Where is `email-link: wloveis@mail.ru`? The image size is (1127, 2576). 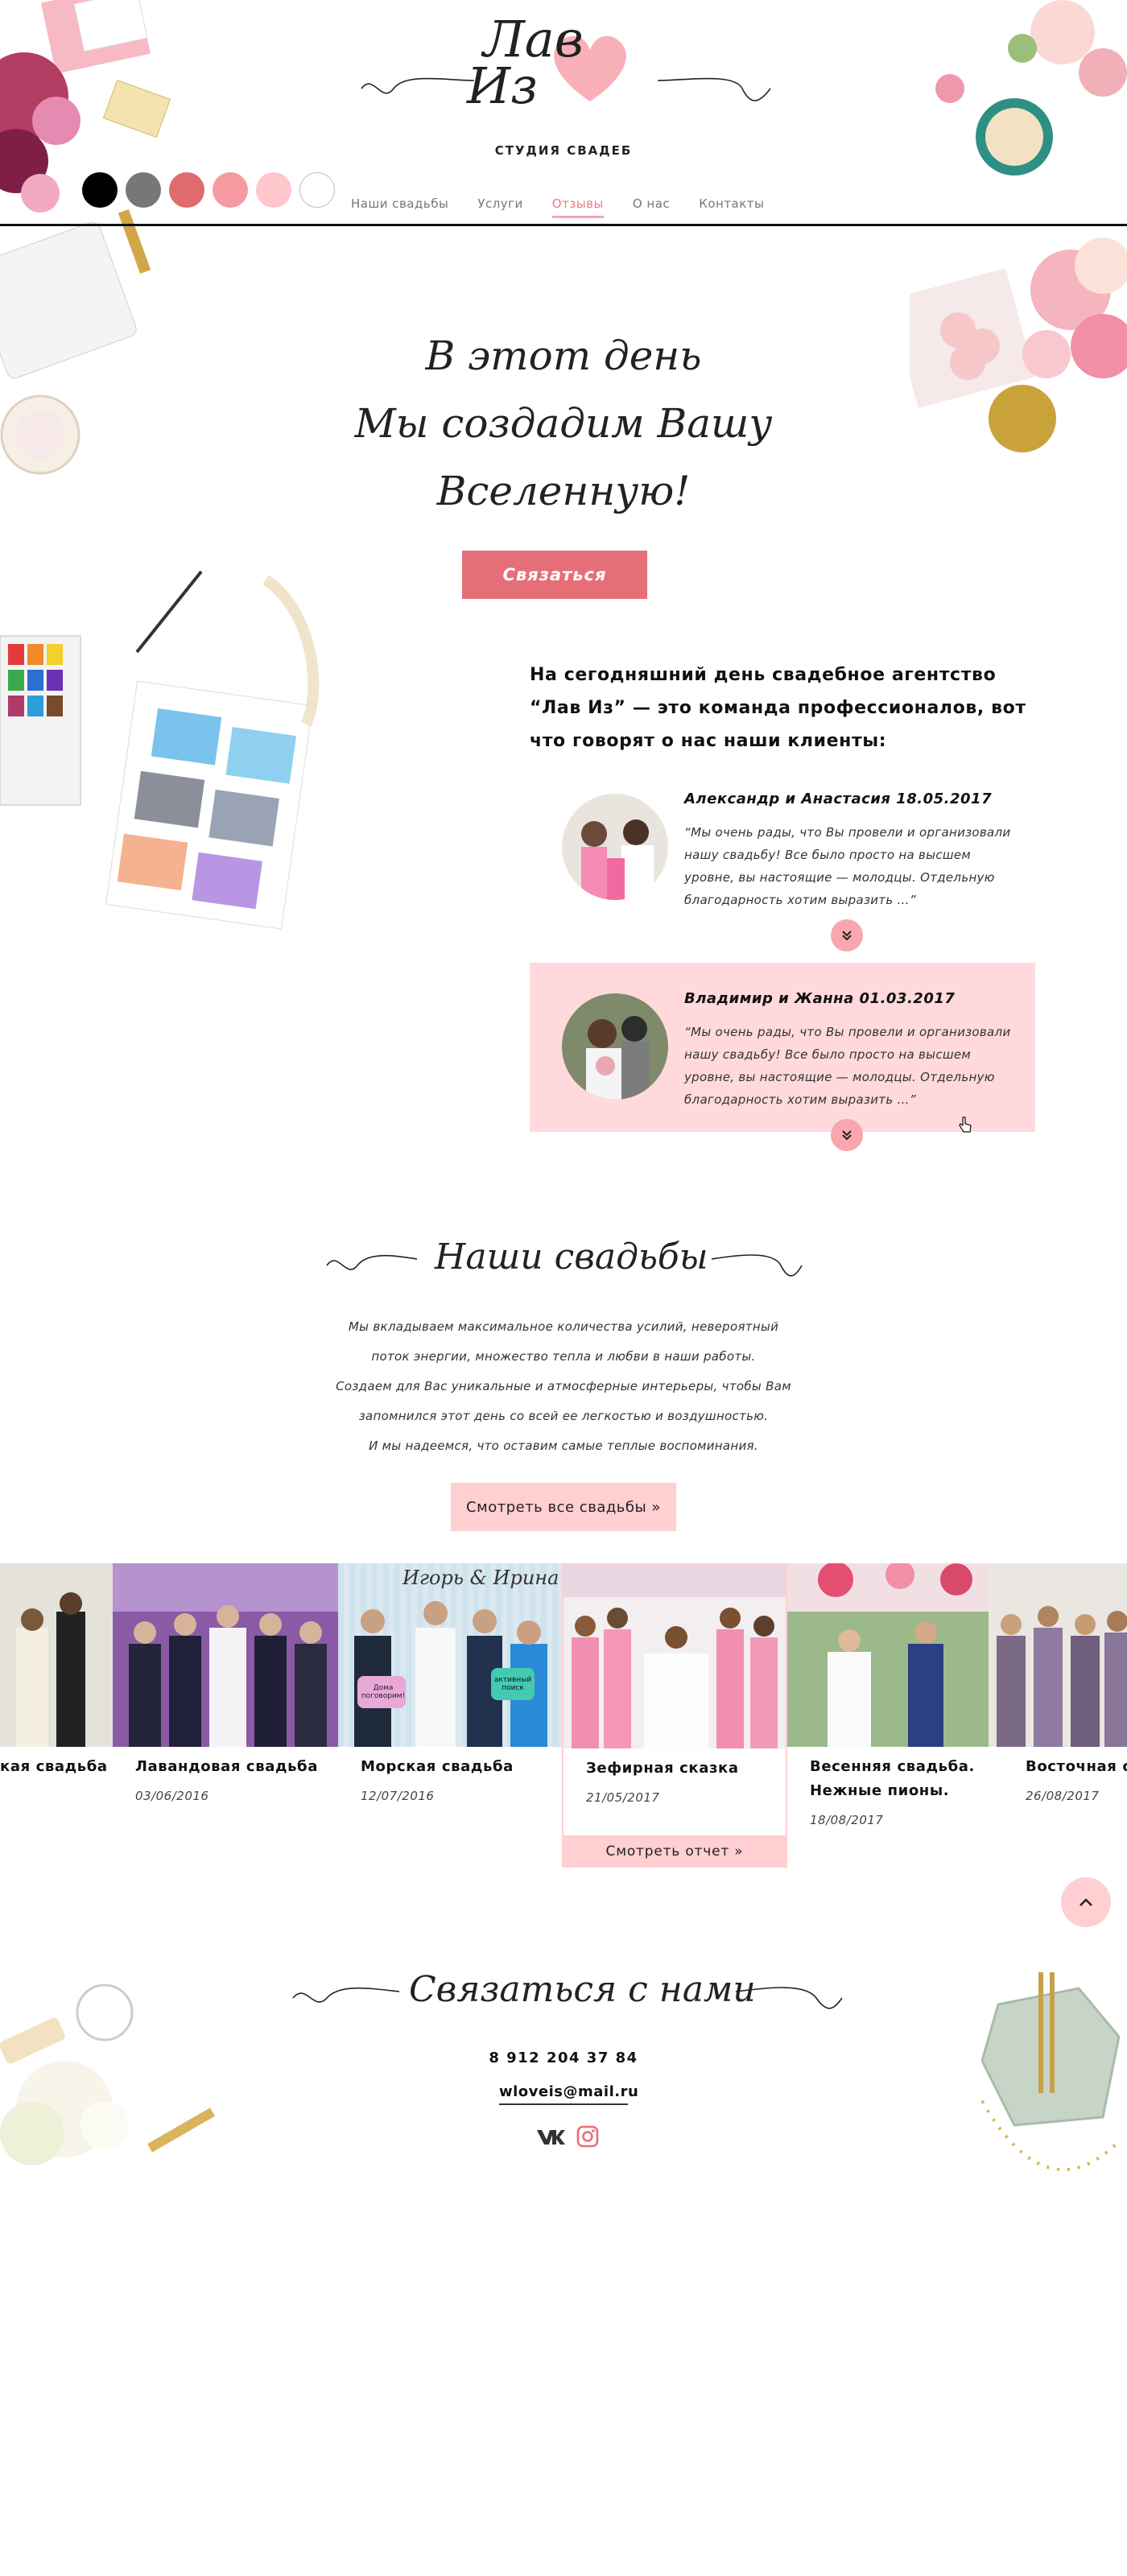 email-link: wloveis@mail.ru is located at coordinates (568, 2094).